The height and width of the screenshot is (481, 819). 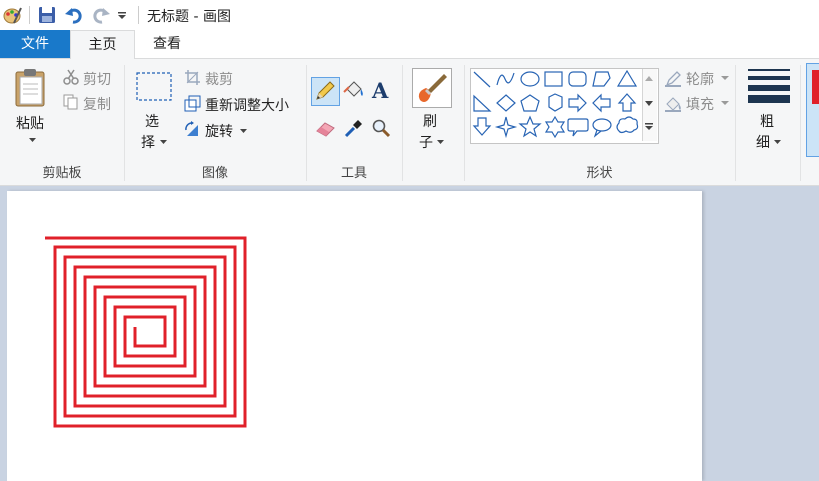 I want to click on spiral-stroke, so click(x=146, y=332).